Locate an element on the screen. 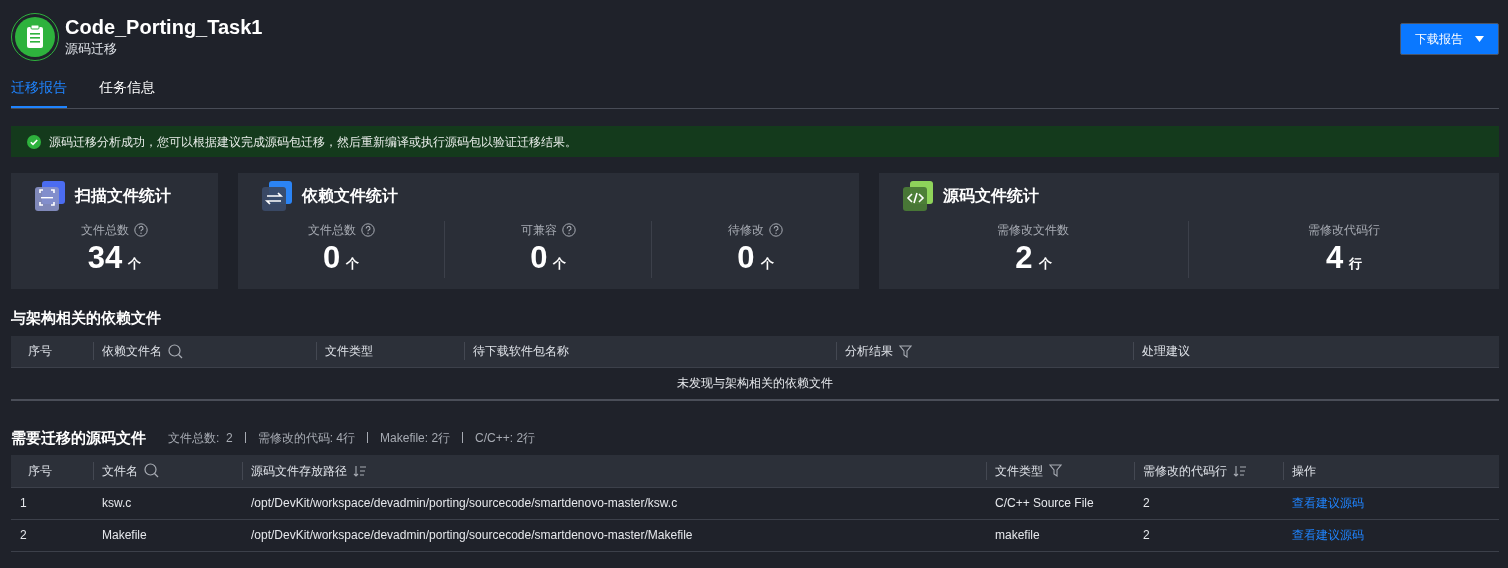  card-title: 源码文件统计 is located at coordinates (990, 196).